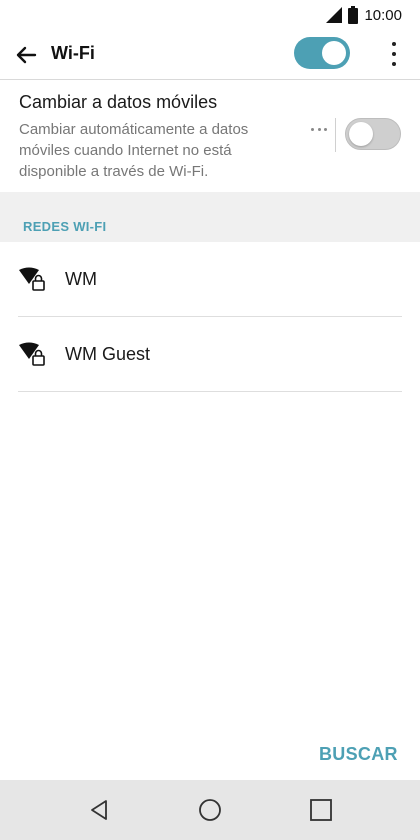 This screenshot has width=420, height=840. Describe the element at coordinates (334, 15) in the screenshot. I see `signal-icon` at that location.